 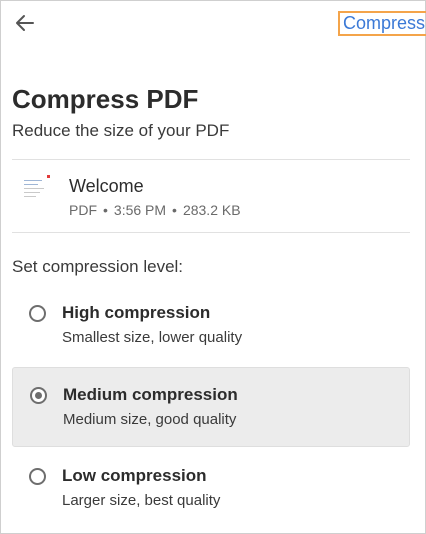 I want to click on compress-button: Compress, so click(x=382, y=23).